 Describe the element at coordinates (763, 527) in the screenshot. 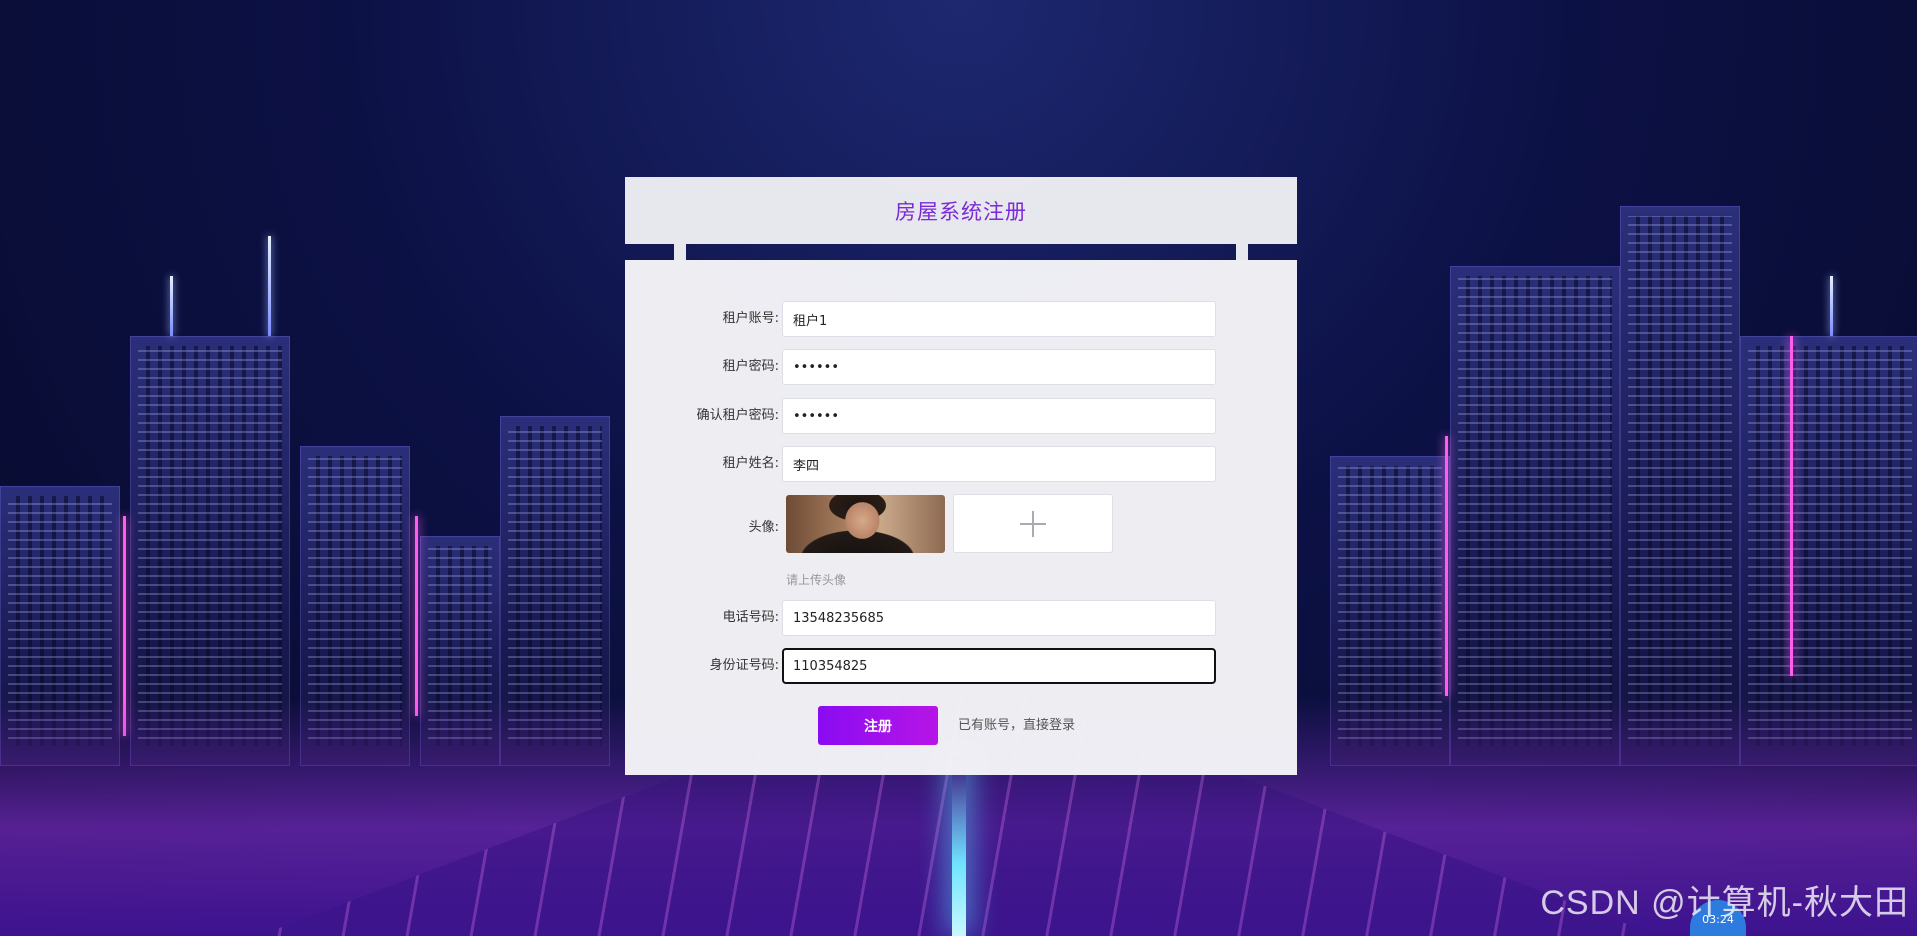

I see `avatar-label: 头像:` at that location.